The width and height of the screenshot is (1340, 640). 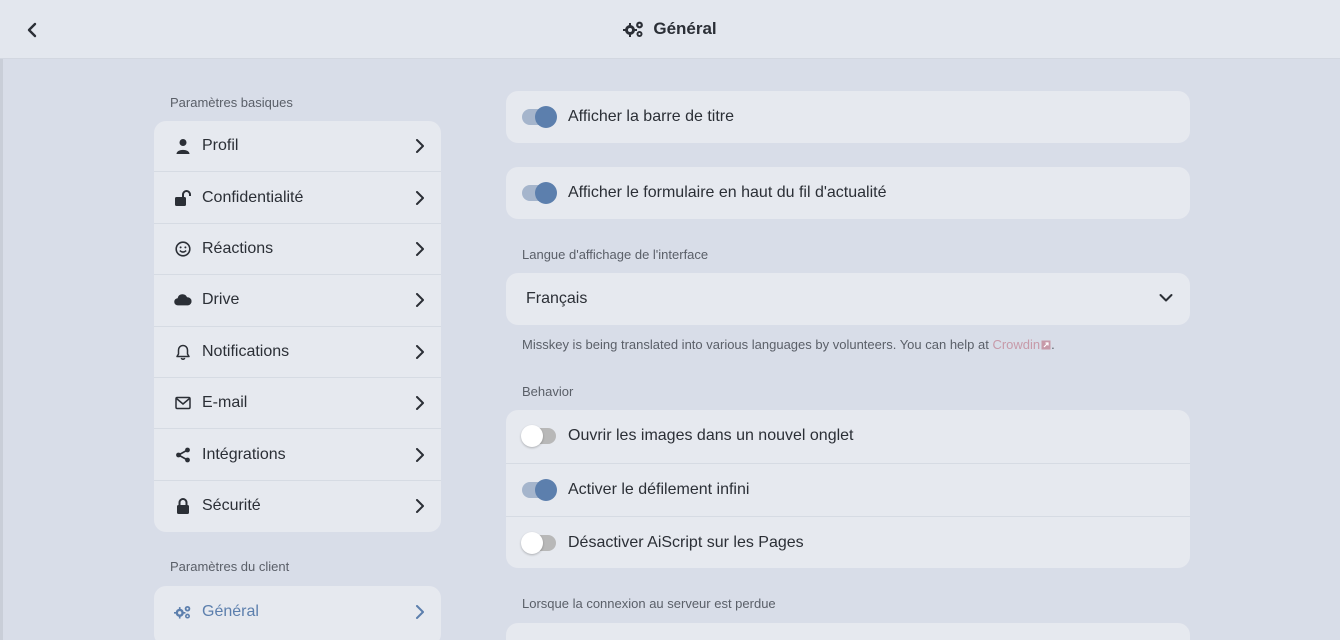 I want to click on user-icon, so click(x=183, y=146).